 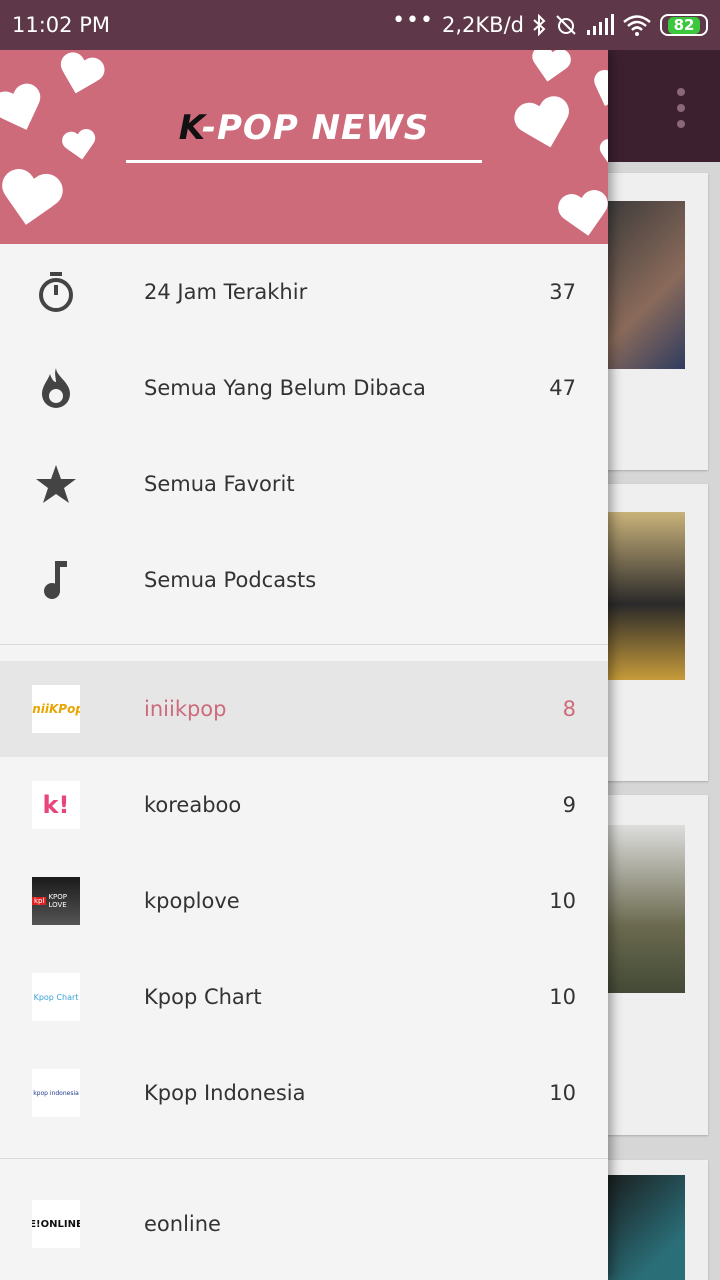 I want to click on battery-level: 82, so click(x=684, y=25).